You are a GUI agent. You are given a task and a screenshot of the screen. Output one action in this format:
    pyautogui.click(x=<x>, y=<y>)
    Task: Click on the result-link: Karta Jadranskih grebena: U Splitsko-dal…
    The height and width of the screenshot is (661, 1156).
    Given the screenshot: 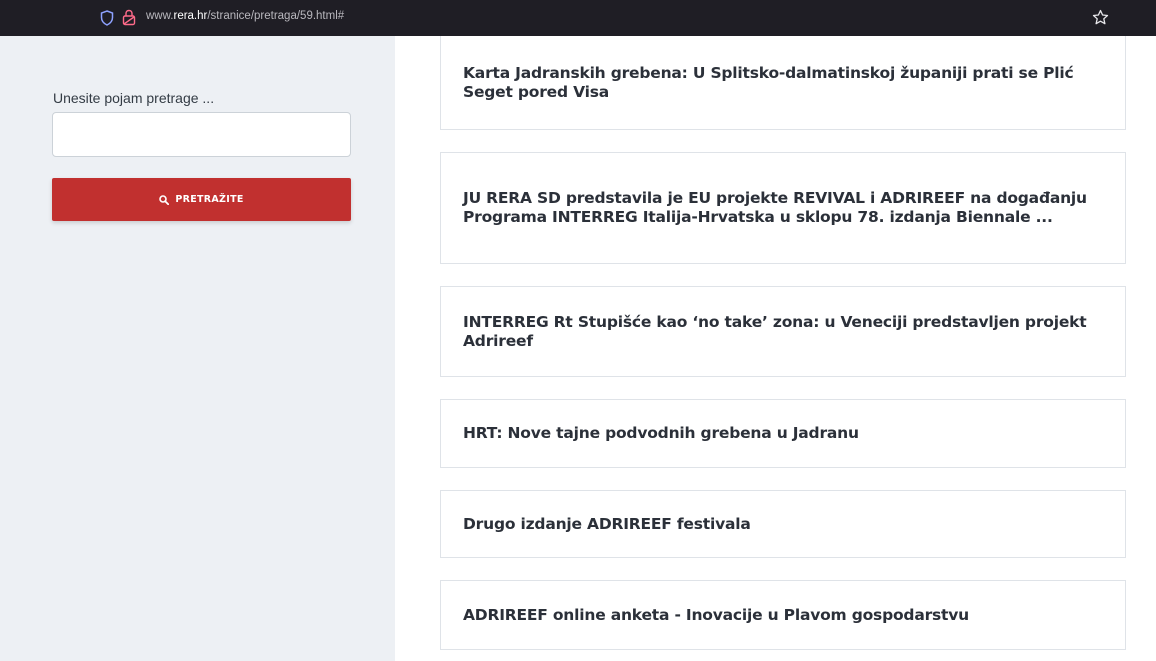 What is the action you would take?
    pyautogui.click(x=783, y=83)
    